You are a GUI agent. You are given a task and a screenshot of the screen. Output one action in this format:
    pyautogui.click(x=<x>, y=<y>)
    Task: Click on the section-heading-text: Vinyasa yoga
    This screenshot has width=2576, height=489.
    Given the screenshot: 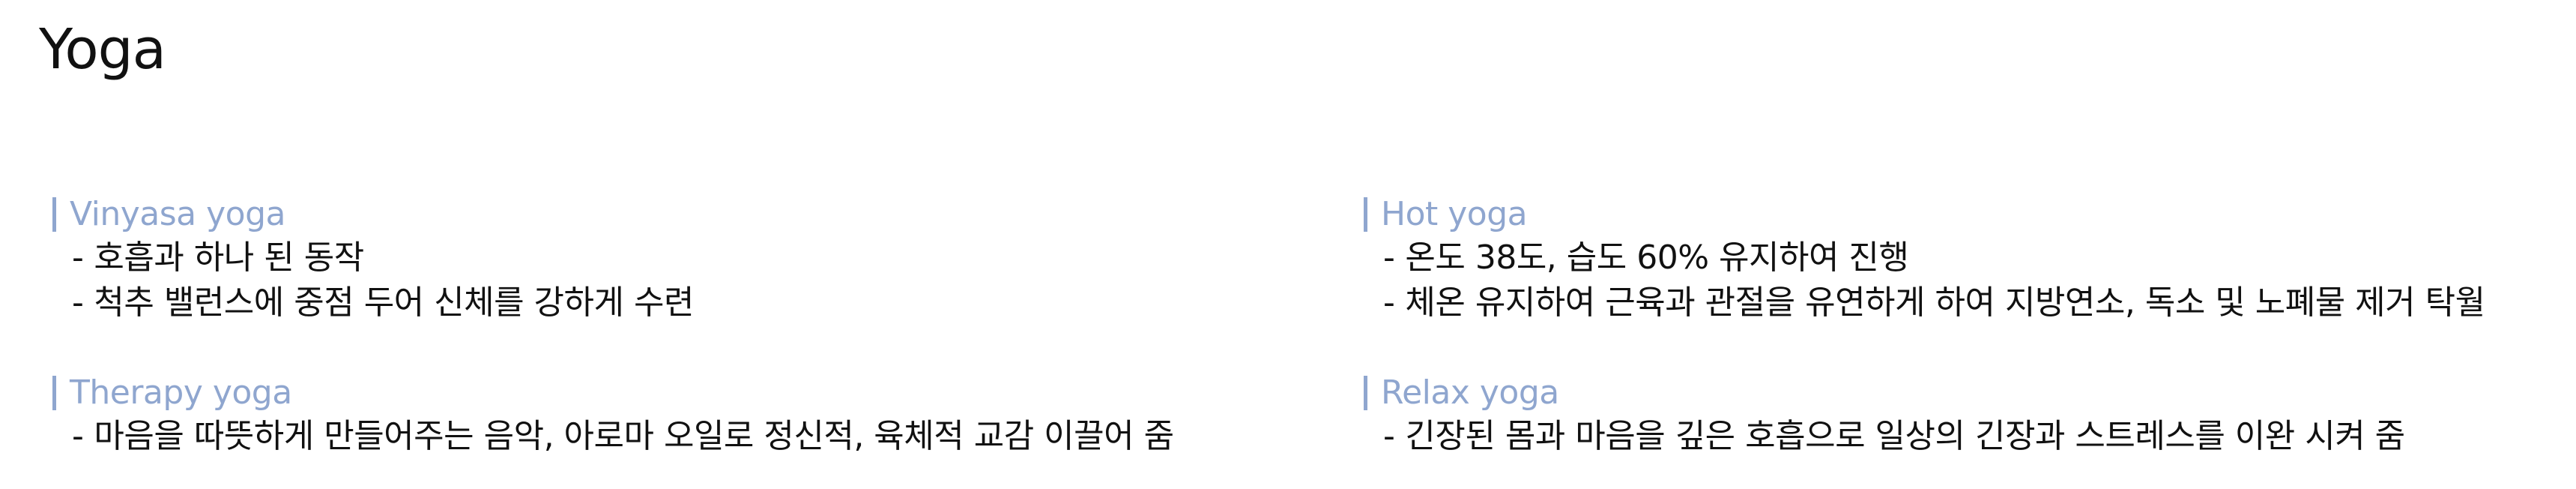 What is the action you would take?
    pyautogui.click(x=177, y=214)
    